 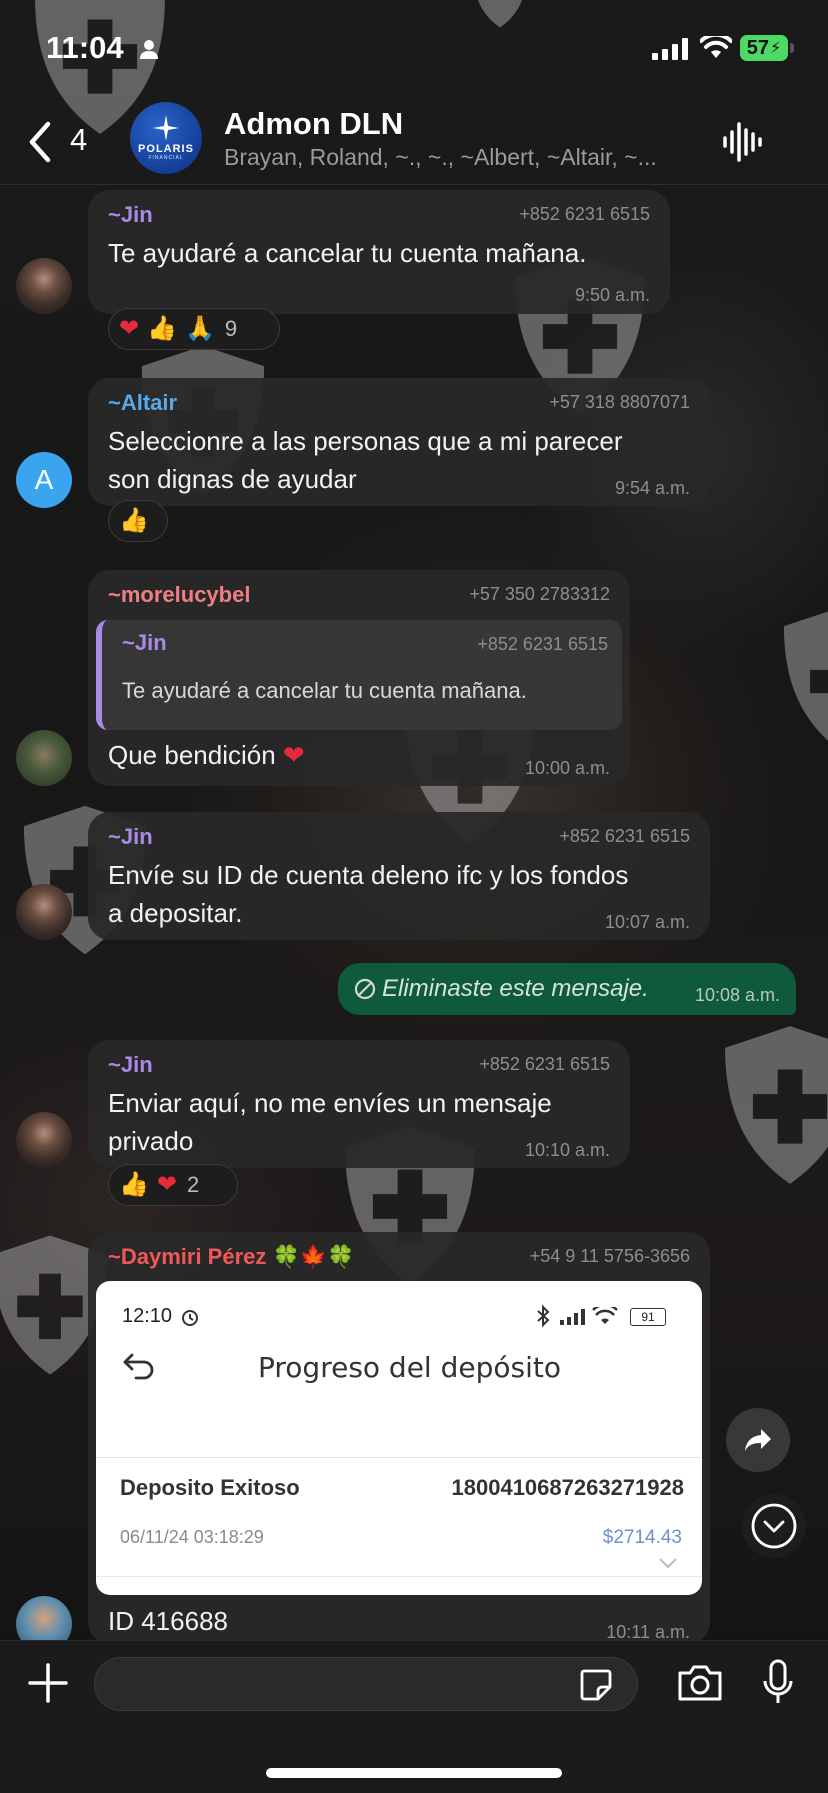 What do you see at coordinates (179, 595) in the screenshot?
I see `sender-name: ~morelucybel` at bounding box center [179, 595].